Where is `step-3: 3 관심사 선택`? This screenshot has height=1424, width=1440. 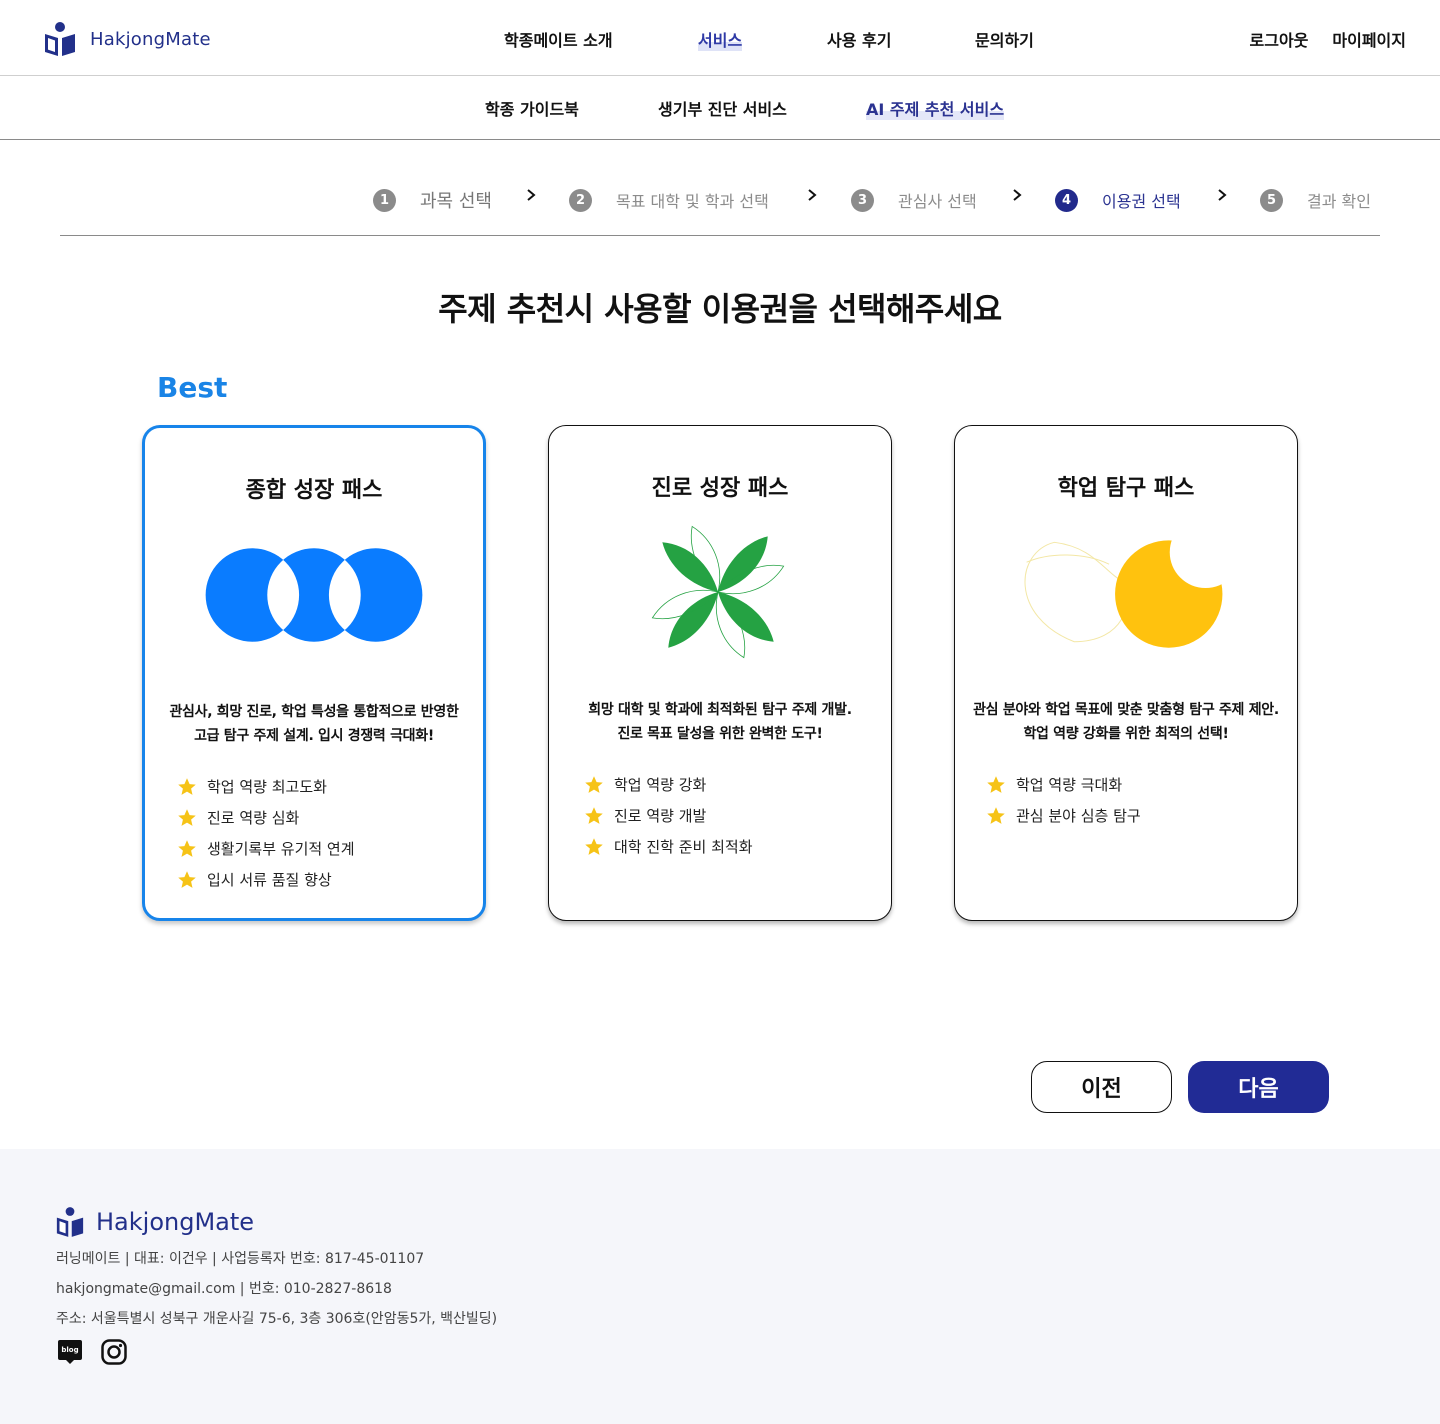
step-3: 3 관심사 선택 is located at coordinates (914, 200).